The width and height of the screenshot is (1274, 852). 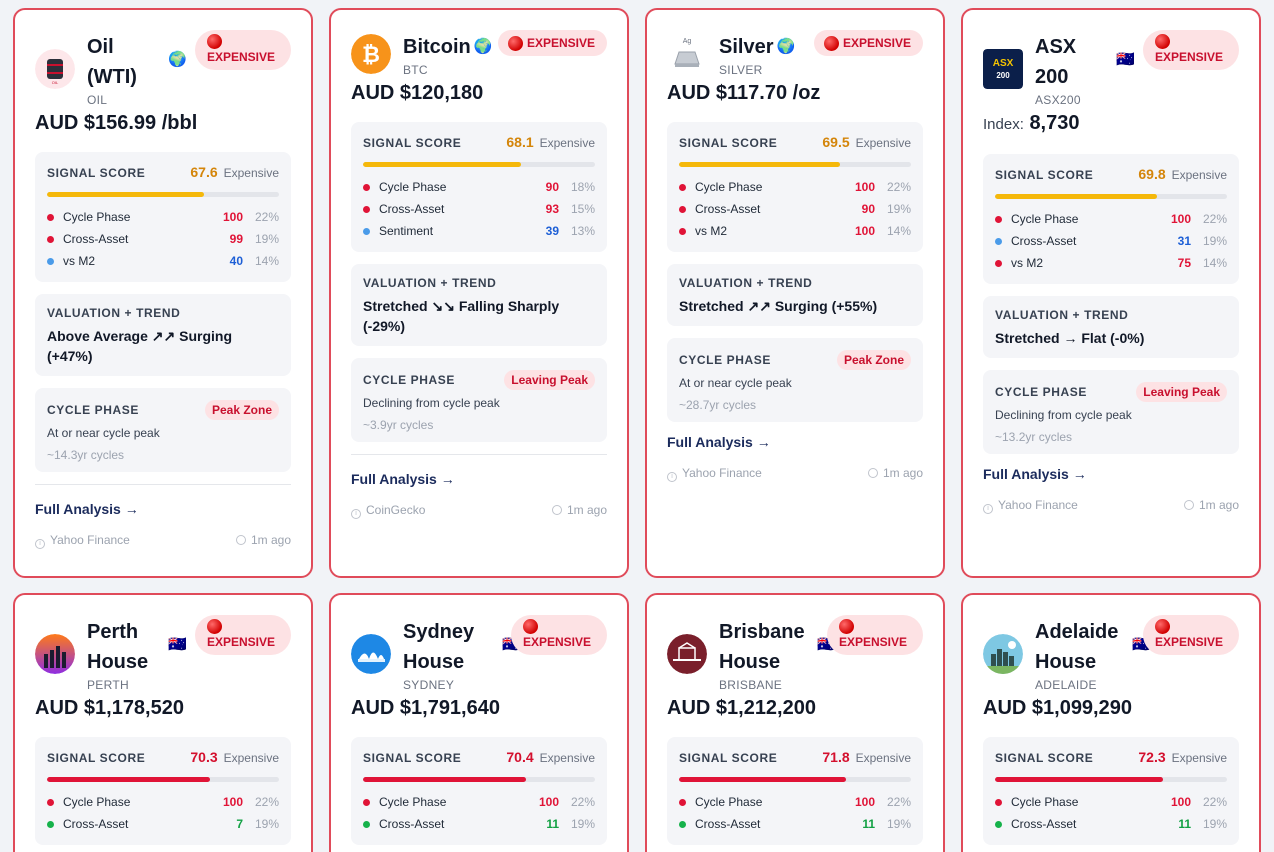 What do you see at coordinates (163, 261) in the screenshot?
I see `metric-row: vs M2 40 14%` at bounding box center [163, 261].